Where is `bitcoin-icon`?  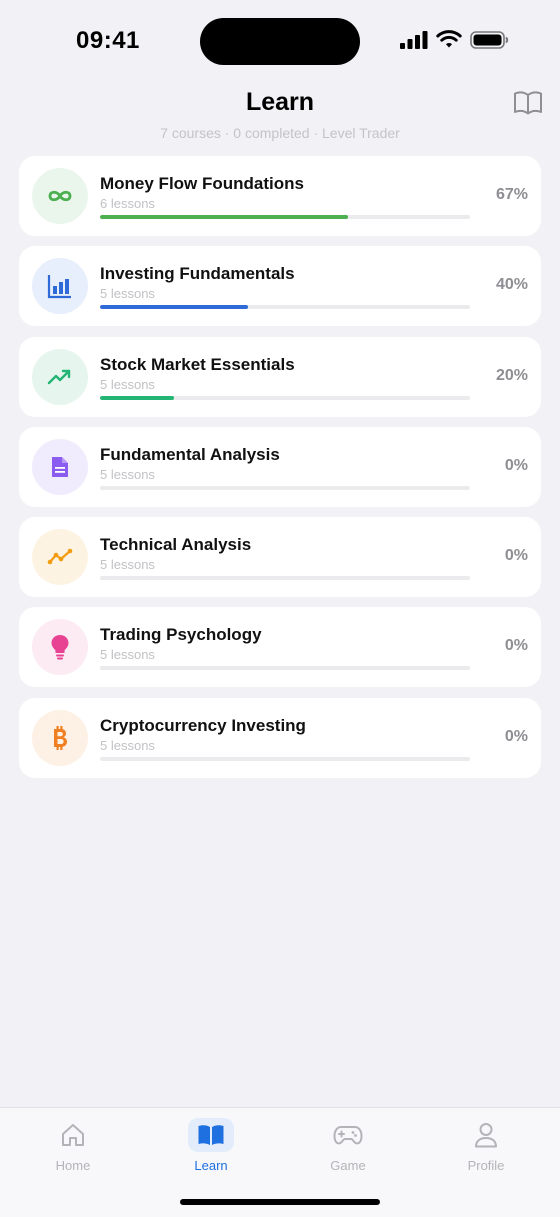 bitcoin-icon is located at coordinates (60, 737).